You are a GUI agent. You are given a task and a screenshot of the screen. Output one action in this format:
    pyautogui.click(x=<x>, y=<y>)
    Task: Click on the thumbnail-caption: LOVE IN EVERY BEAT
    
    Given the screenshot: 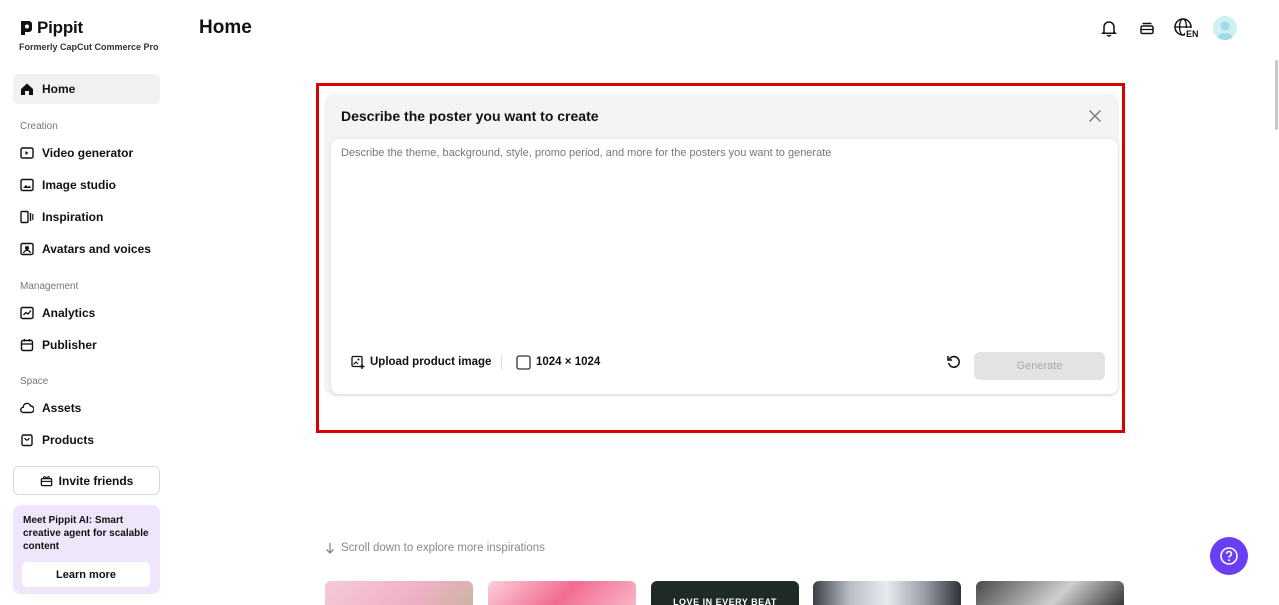 What is the action you would take?
    pyautogui.click(x=725, y=601)
    